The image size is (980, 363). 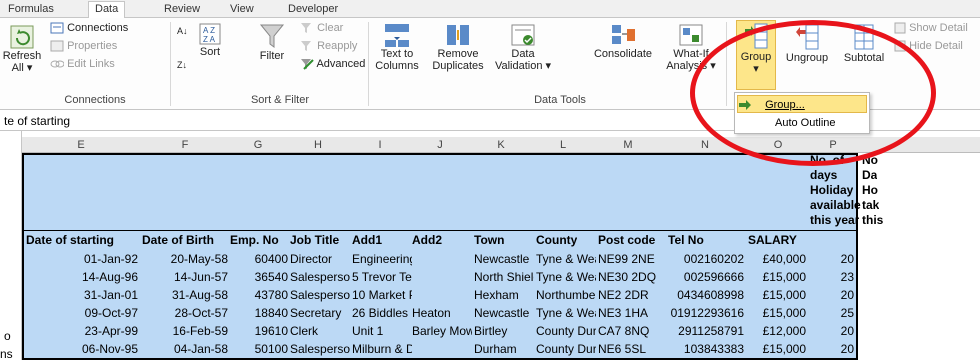 I want to click on cell-salary: £40,000, so click(x=776, y=259).